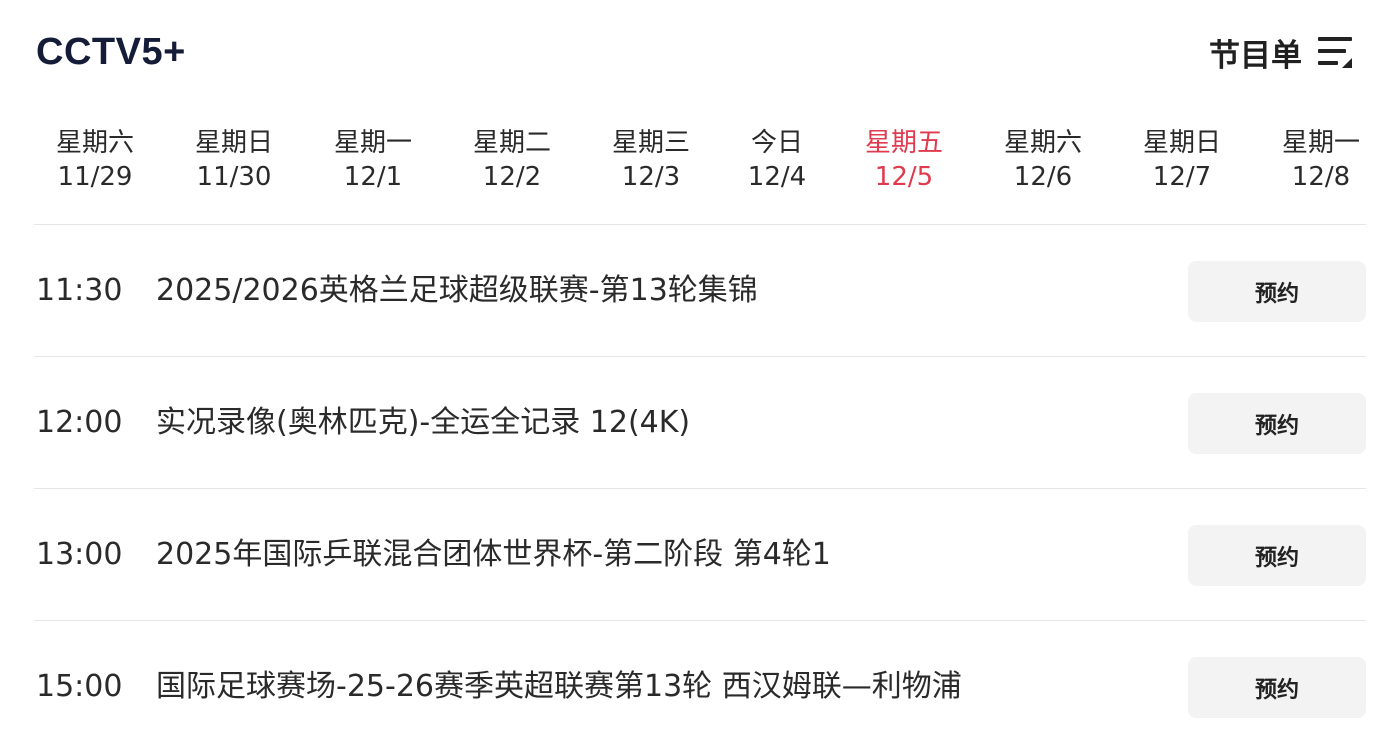  What do you see at coordinates (373, 160) in the screenshot?
I see `date-tab: 星期一 12/1` at bounding box center [373, 160].